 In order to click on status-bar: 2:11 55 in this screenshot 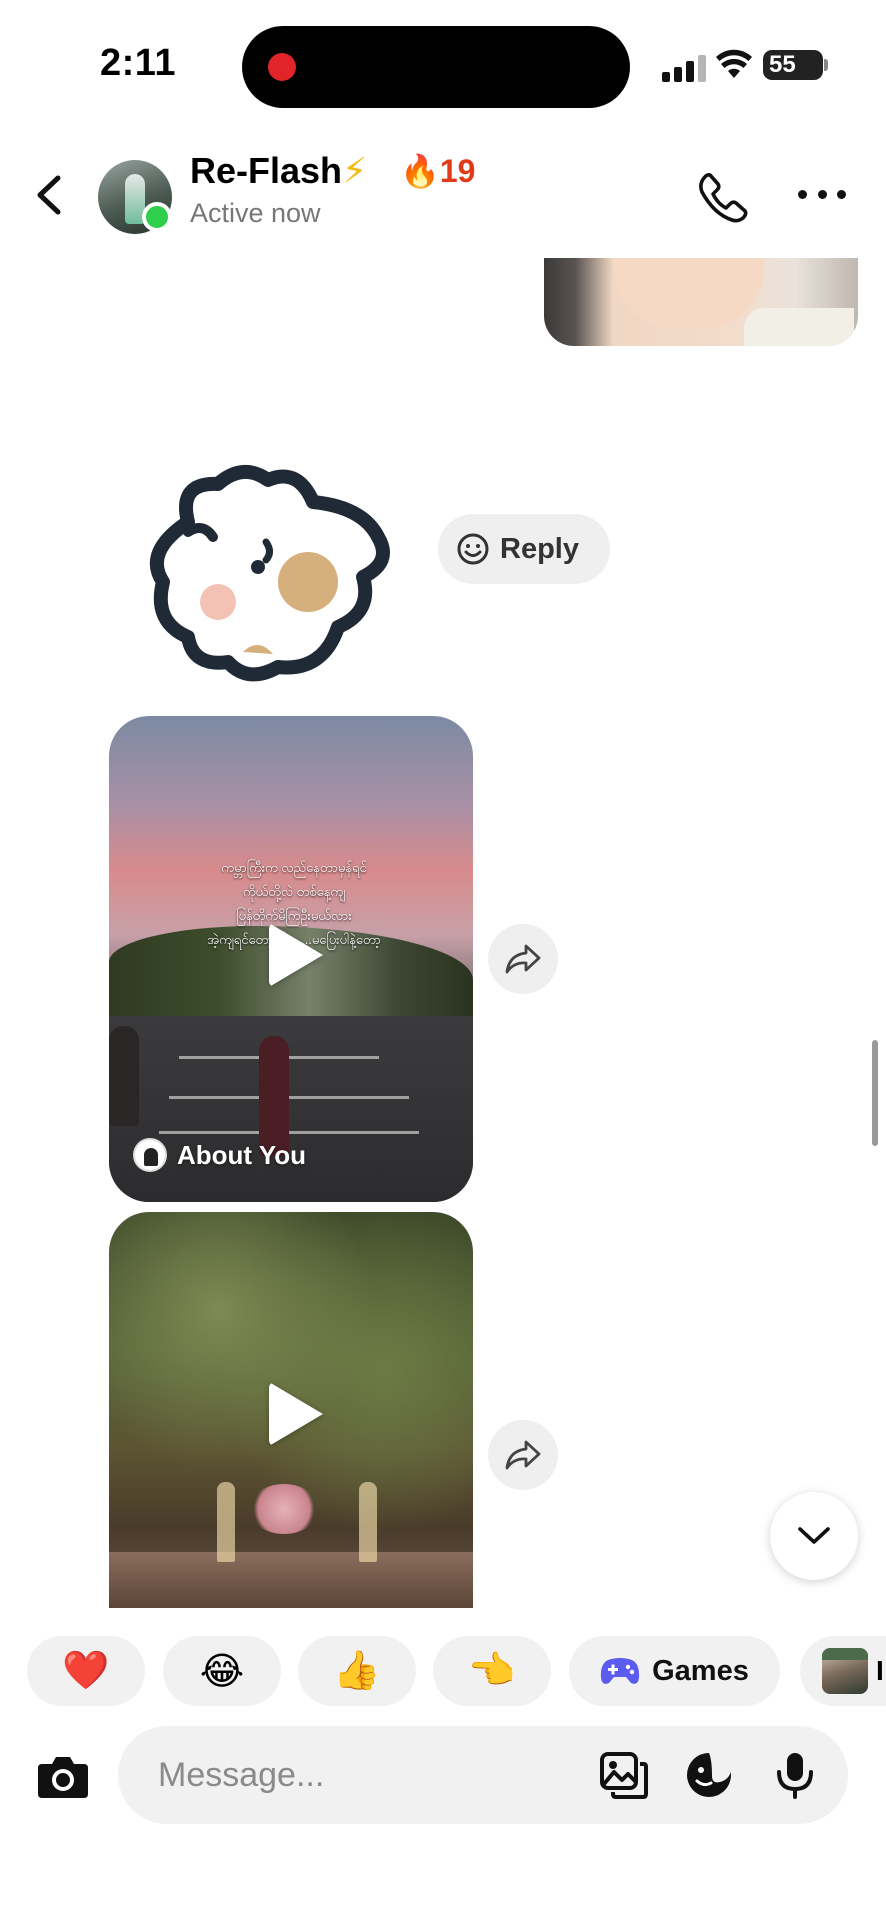, I will do `click(443, 65)`.